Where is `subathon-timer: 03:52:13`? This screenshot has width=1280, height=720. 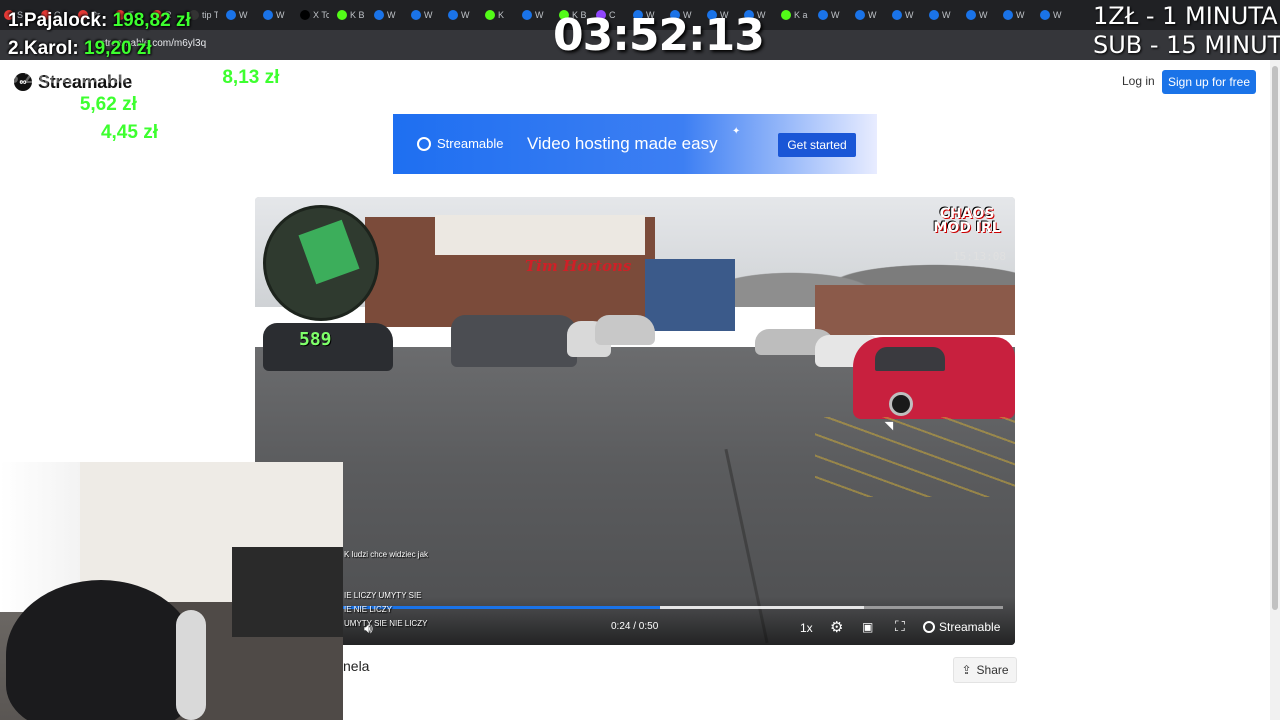 subathon-timer: 03:52:13 is located at coordinates (659, 35).